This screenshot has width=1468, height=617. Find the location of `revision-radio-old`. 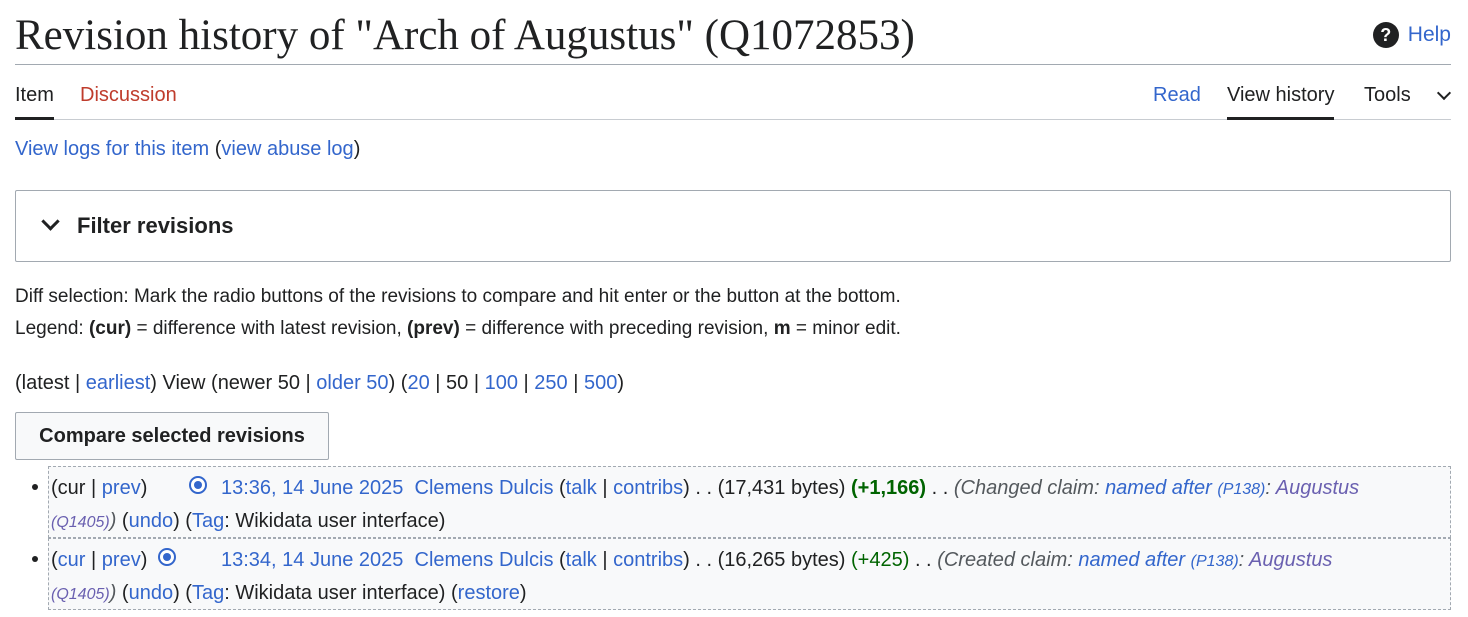

revision-radio-old is located at coordinates (167, 557).